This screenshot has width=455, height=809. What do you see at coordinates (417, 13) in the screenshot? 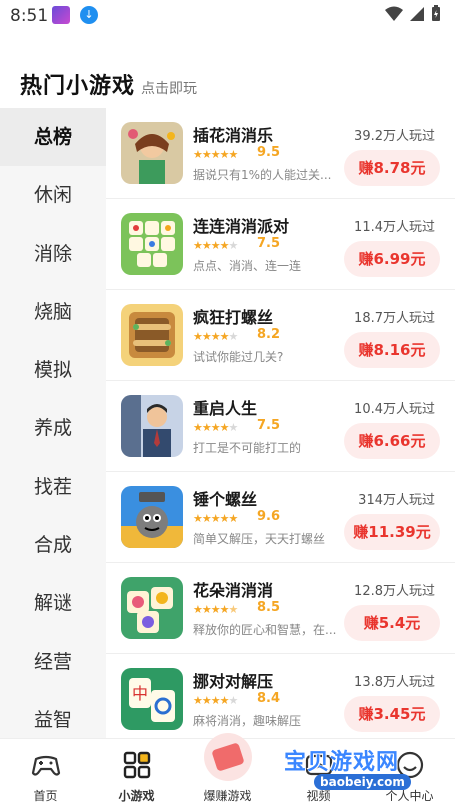
I see `signal-icon` at bounding box center [417, 13].